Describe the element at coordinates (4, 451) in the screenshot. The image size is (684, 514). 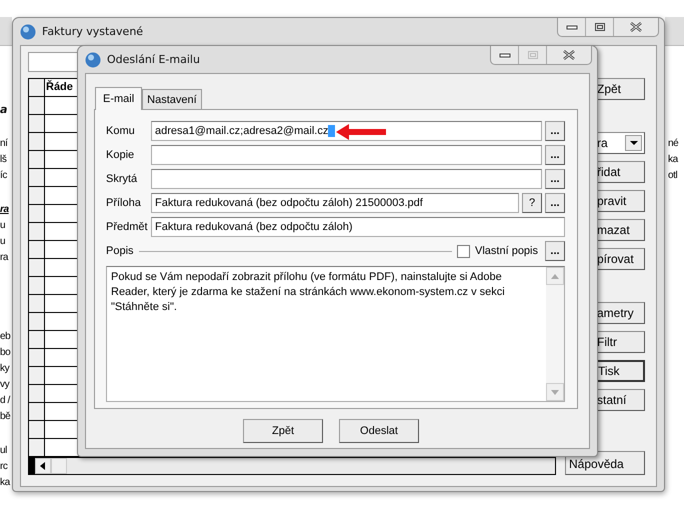
I see `text-fragment: ul` at that location.